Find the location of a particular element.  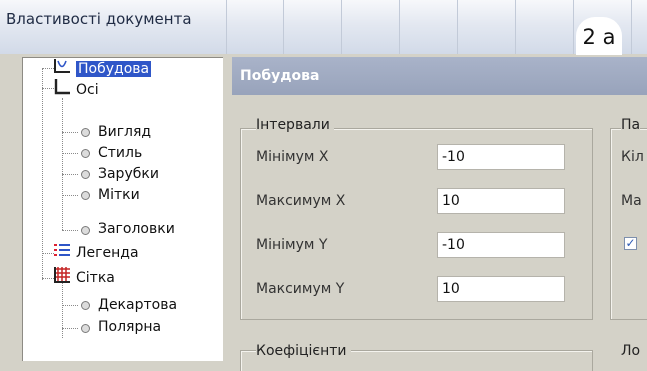

tree-item-label: Заголовки is located at coordinates (136, 229).